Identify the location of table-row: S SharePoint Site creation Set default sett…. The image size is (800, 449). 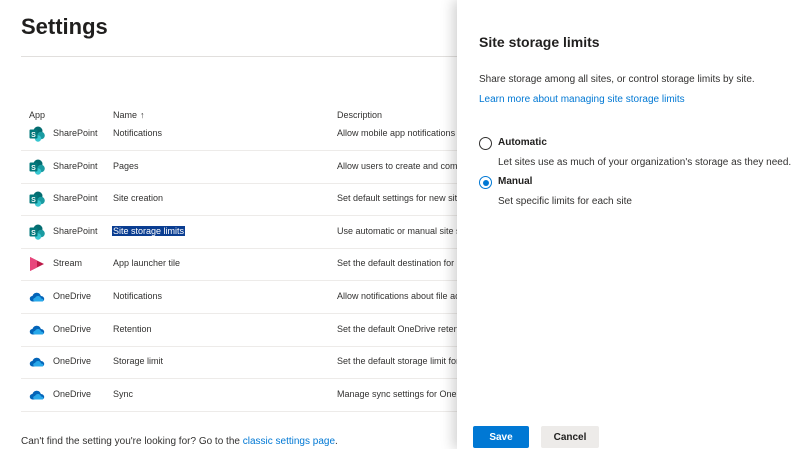
(241, 200).